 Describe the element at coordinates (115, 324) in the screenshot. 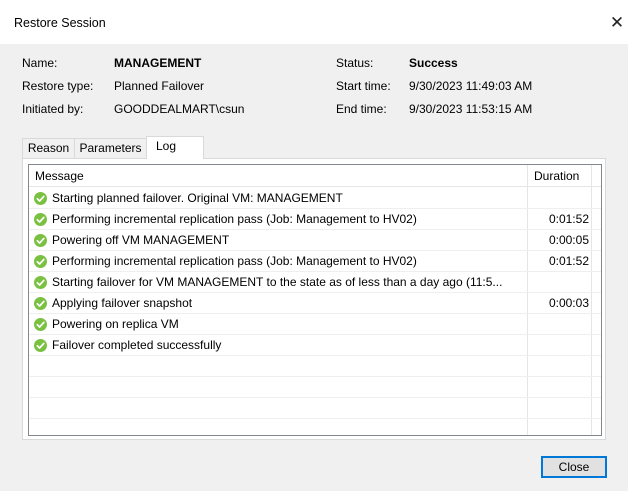

I see `log-message: Powering on replica VM` at that location.